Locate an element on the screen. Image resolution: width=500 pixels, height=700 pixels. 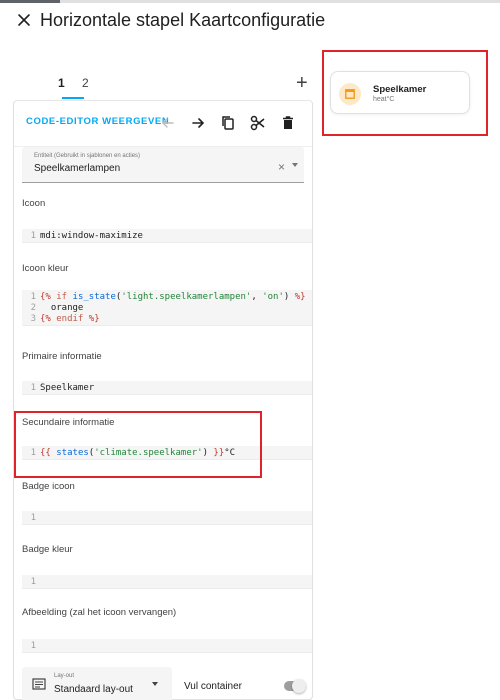
image-code-editor: 1 is located at coordinates (167, 646).